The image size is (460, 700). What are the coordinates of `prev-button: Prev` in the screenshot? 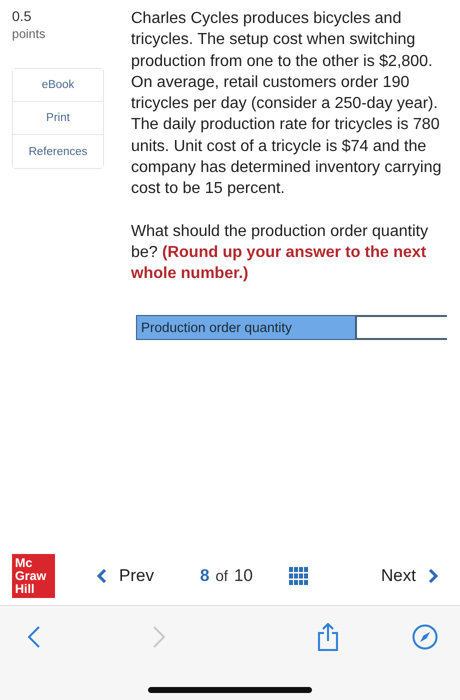 It's located at (125, 576).